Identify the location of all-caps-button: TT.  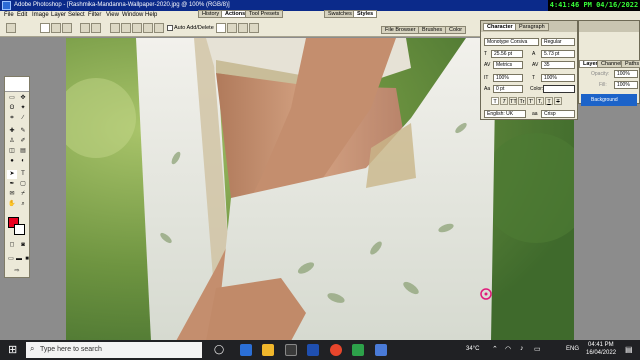
(513, 101).